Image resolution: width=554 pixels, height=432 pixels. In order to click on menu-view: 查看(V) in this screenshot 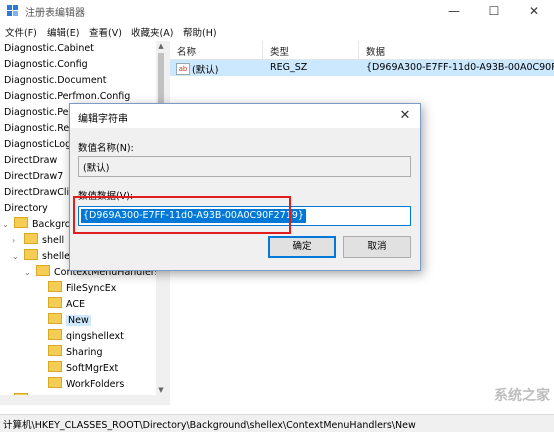, I will do `click(105, 32)`.